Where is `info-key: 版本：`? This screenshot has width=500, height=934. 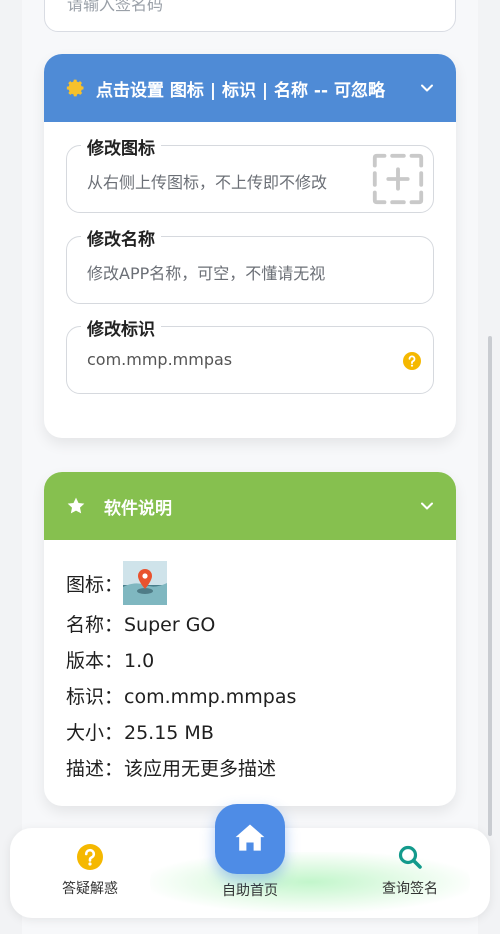 info-key: 版本： is located at coordinates (95, 661).